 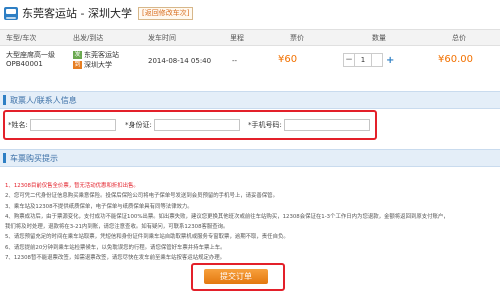 I want to click on bus-number: OPB40001, so click(x=24, y=64).